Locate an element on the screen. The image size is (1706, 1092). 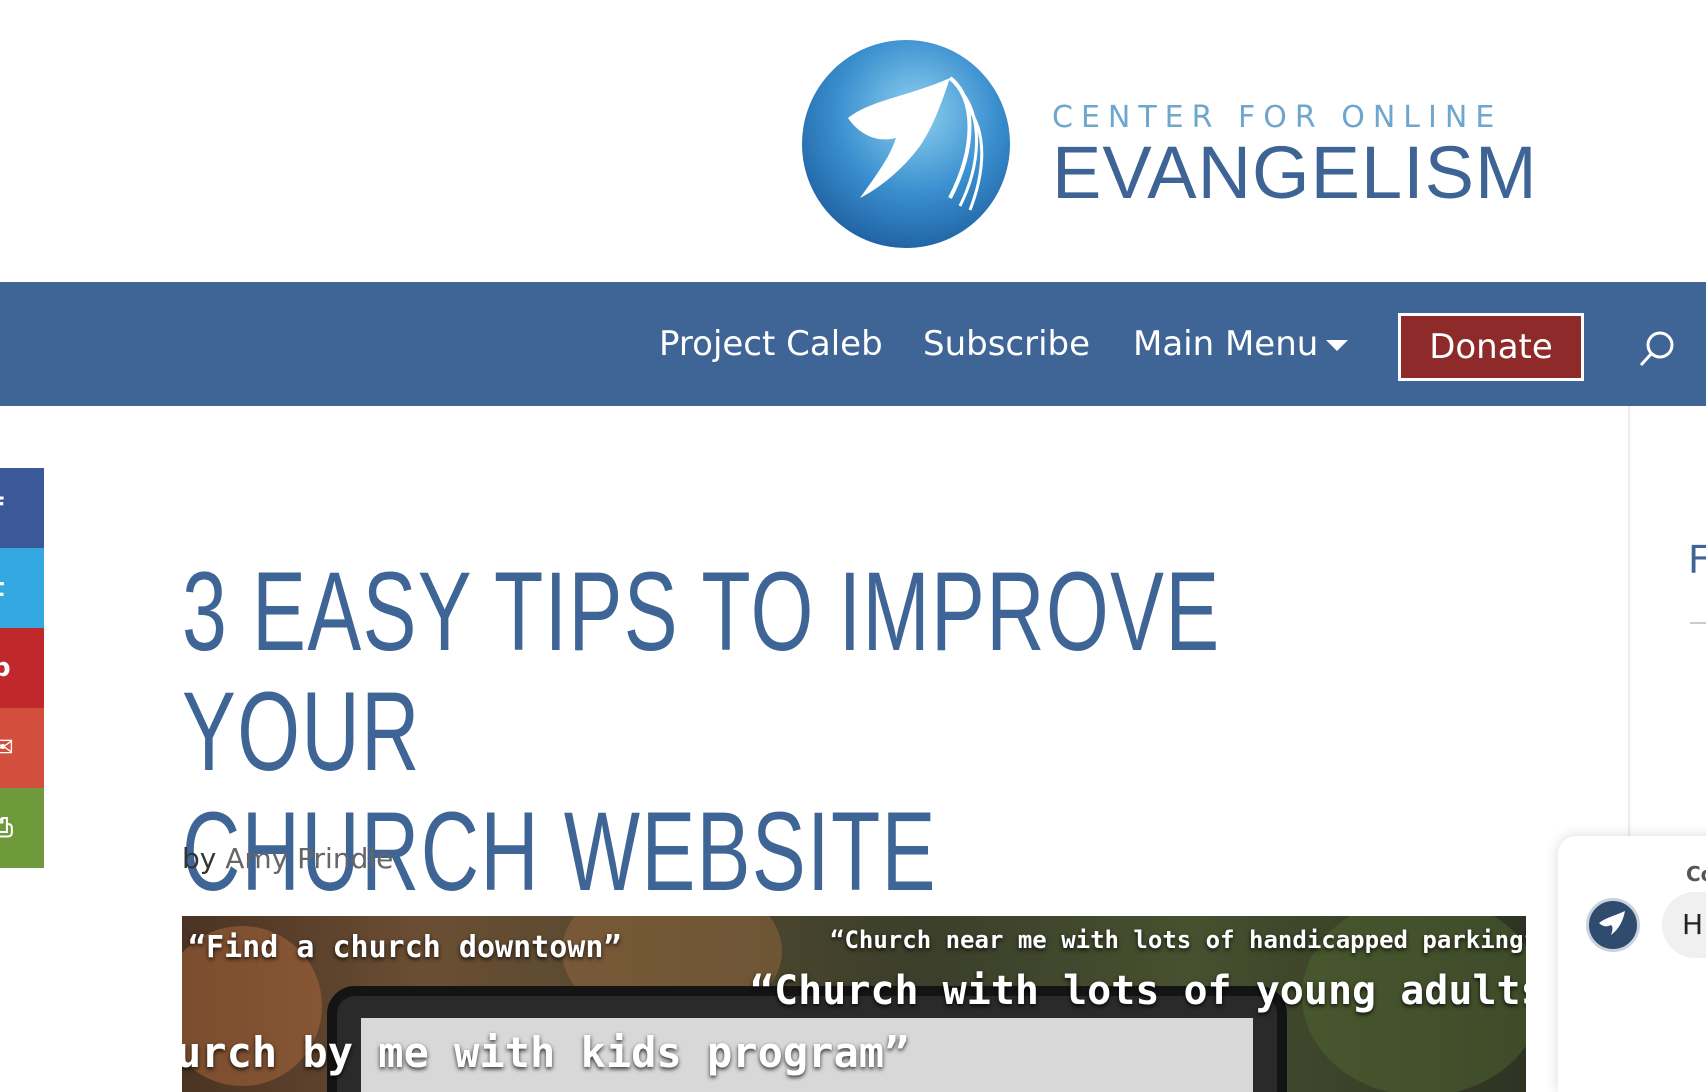
chat-message-bubble: H is located at coordinates (1684, 925).